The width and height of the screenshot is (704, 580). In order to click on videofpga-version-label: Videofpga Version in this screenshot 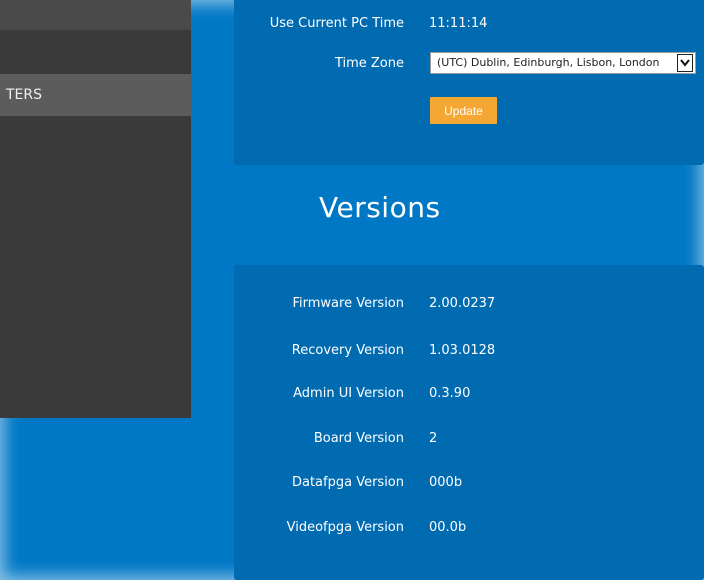, I will do `click(345, 527)`.